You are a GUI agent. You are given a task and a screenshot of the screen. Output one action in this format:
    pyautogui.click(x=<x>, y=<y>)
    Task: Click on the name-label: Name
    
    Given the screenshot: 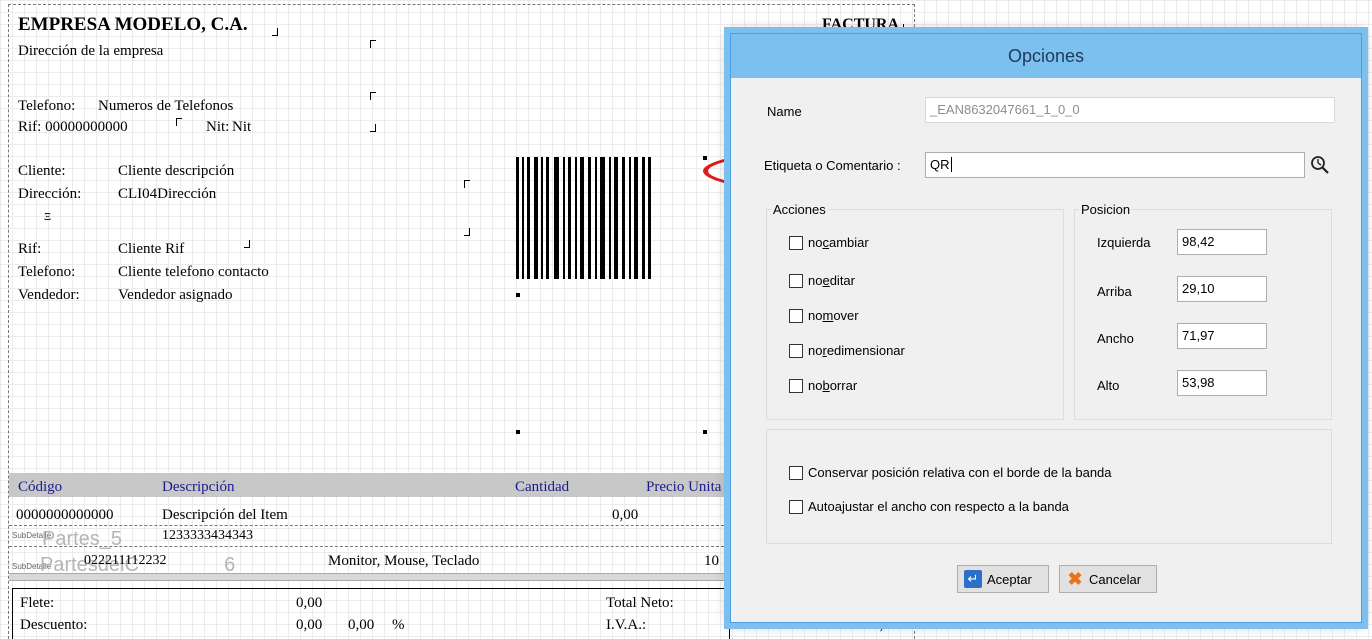 What is the action you would take?
    pyautogui.click(x=784, y=111)
    